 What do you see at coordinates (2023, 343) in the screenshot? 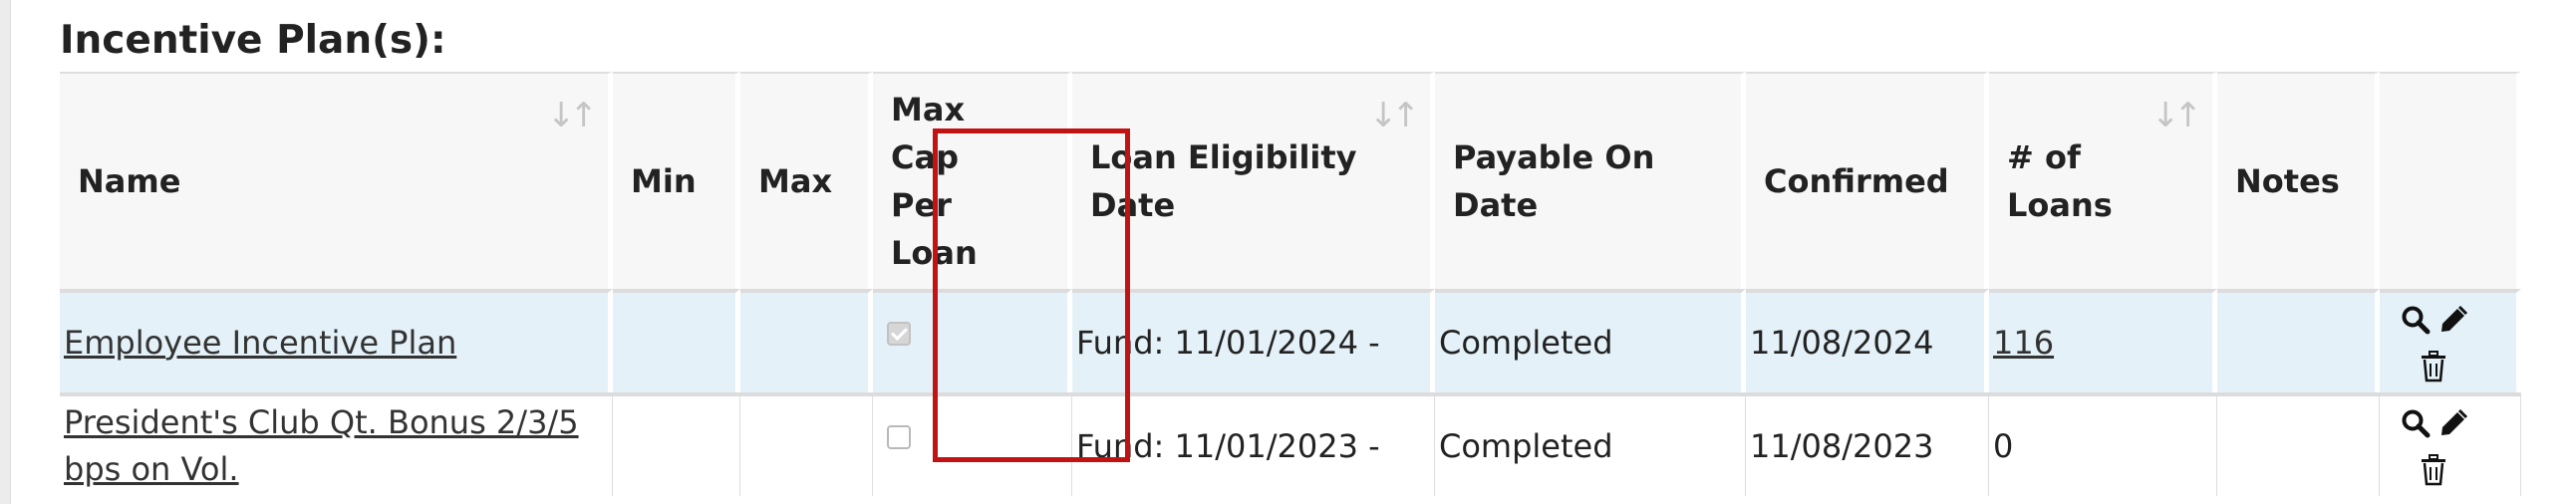
I see `loan-count-link: 116` at bounding box center [2023, 343].